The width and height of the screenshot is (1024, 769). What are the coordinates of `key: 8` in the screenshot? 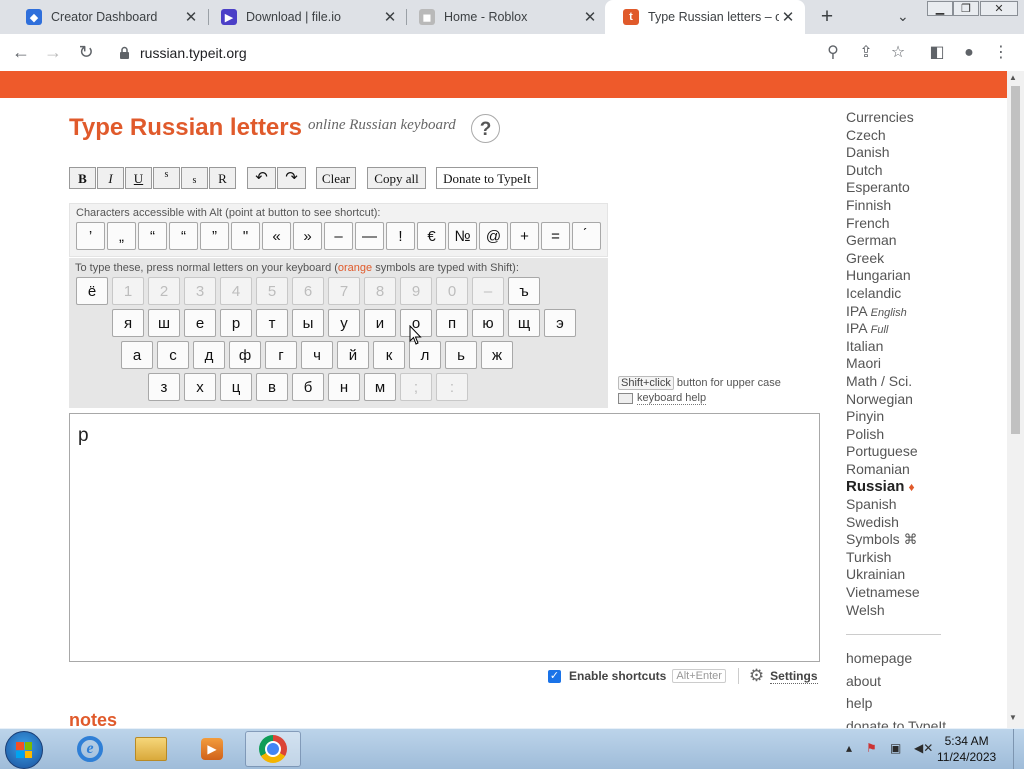 It's located at (380, 291).